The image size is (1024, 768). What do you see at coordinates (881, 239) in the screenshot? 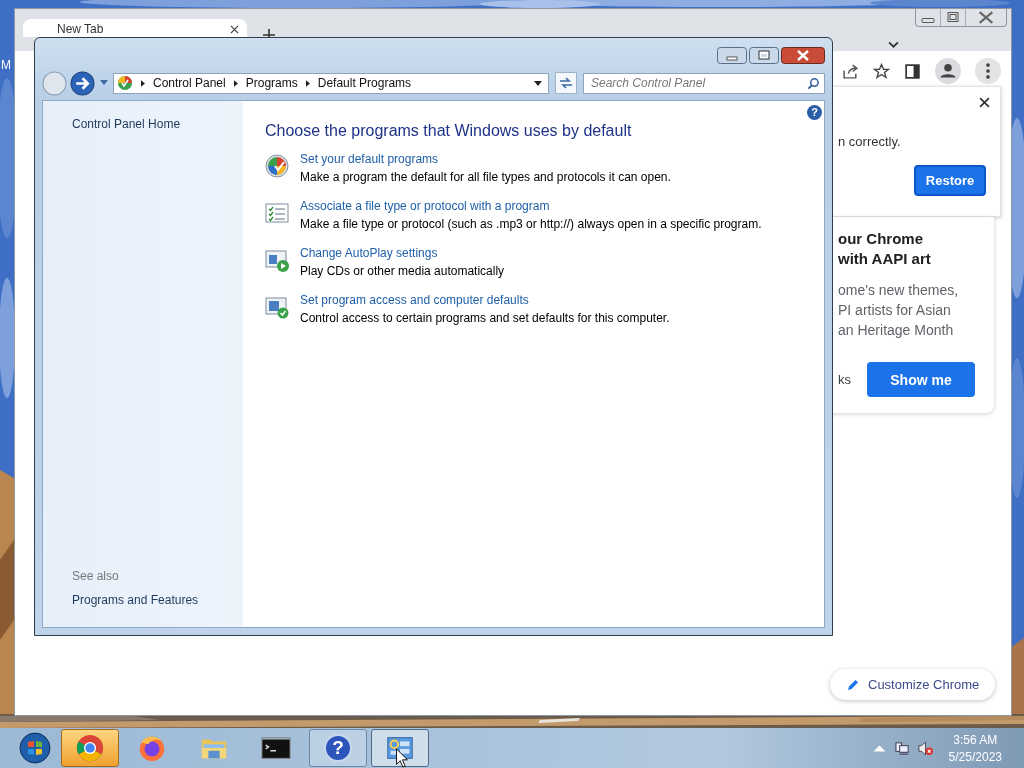
I see `promo-title: our Chrome` at bounding box center [881, 239].